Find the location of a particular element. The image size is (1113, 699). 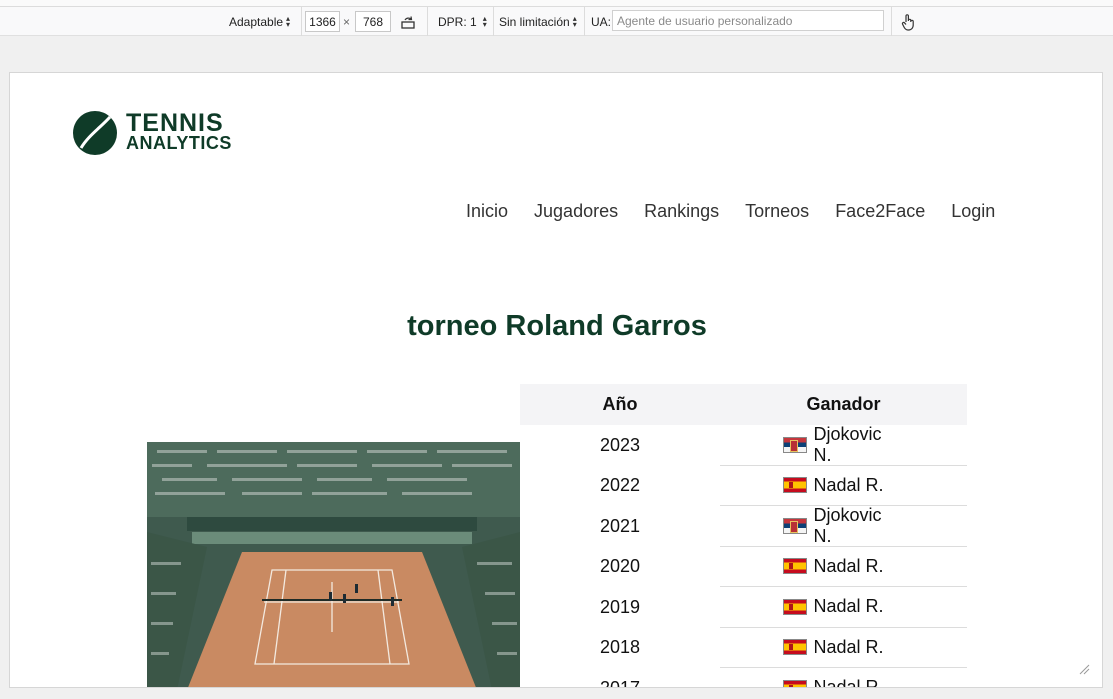

device-select: Adaptable ▴ ▾ is located at coordinates (259, 21).